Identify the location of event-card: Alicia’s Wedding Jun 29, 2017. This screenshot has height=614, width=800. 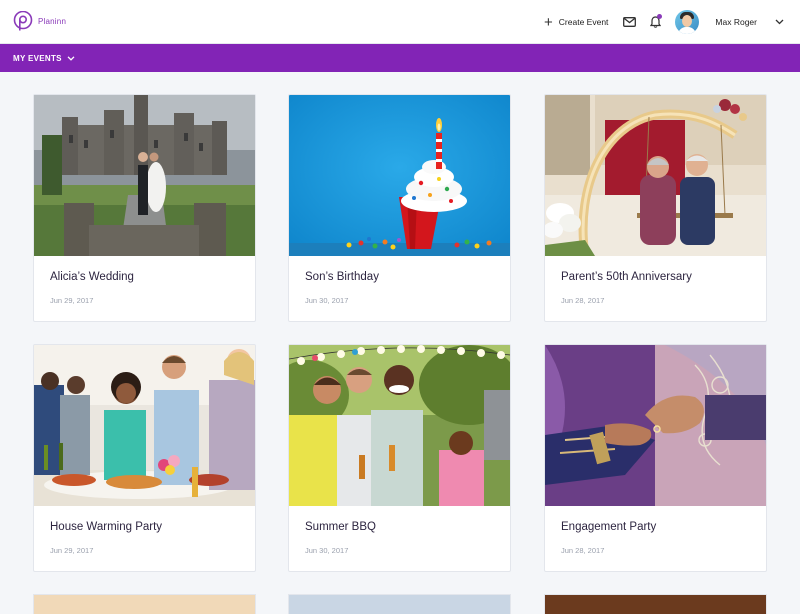
(144, 208).